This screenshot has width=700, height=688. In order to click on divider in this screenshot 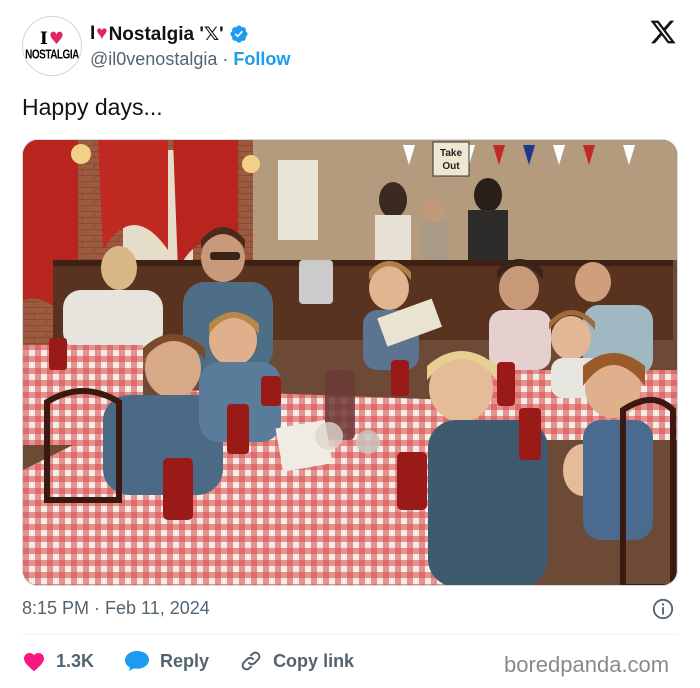, I will do `click(350, 634)`.